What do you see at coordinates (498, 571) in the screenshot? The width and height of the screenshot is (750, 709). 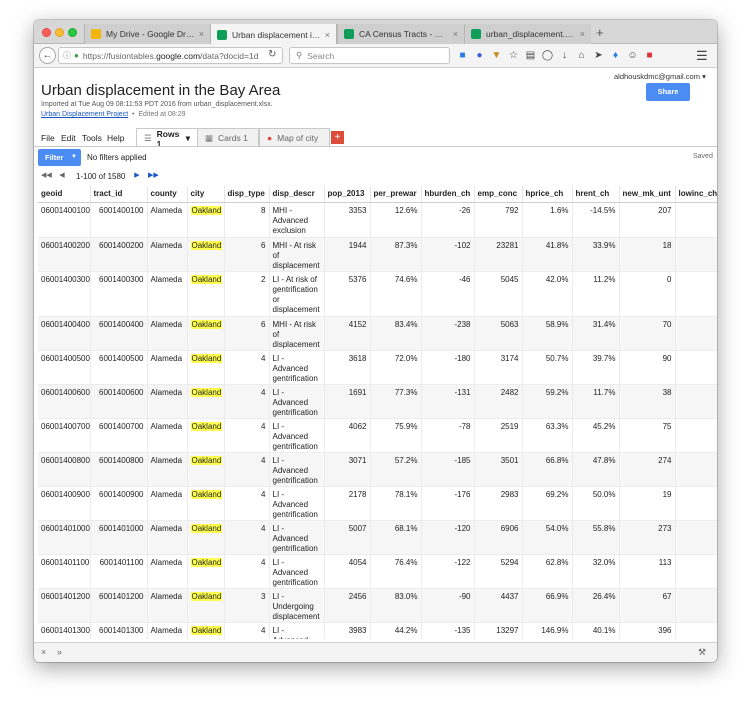 I see `table-cell-emp-conc: 5294` at bounding box center [498, 571].